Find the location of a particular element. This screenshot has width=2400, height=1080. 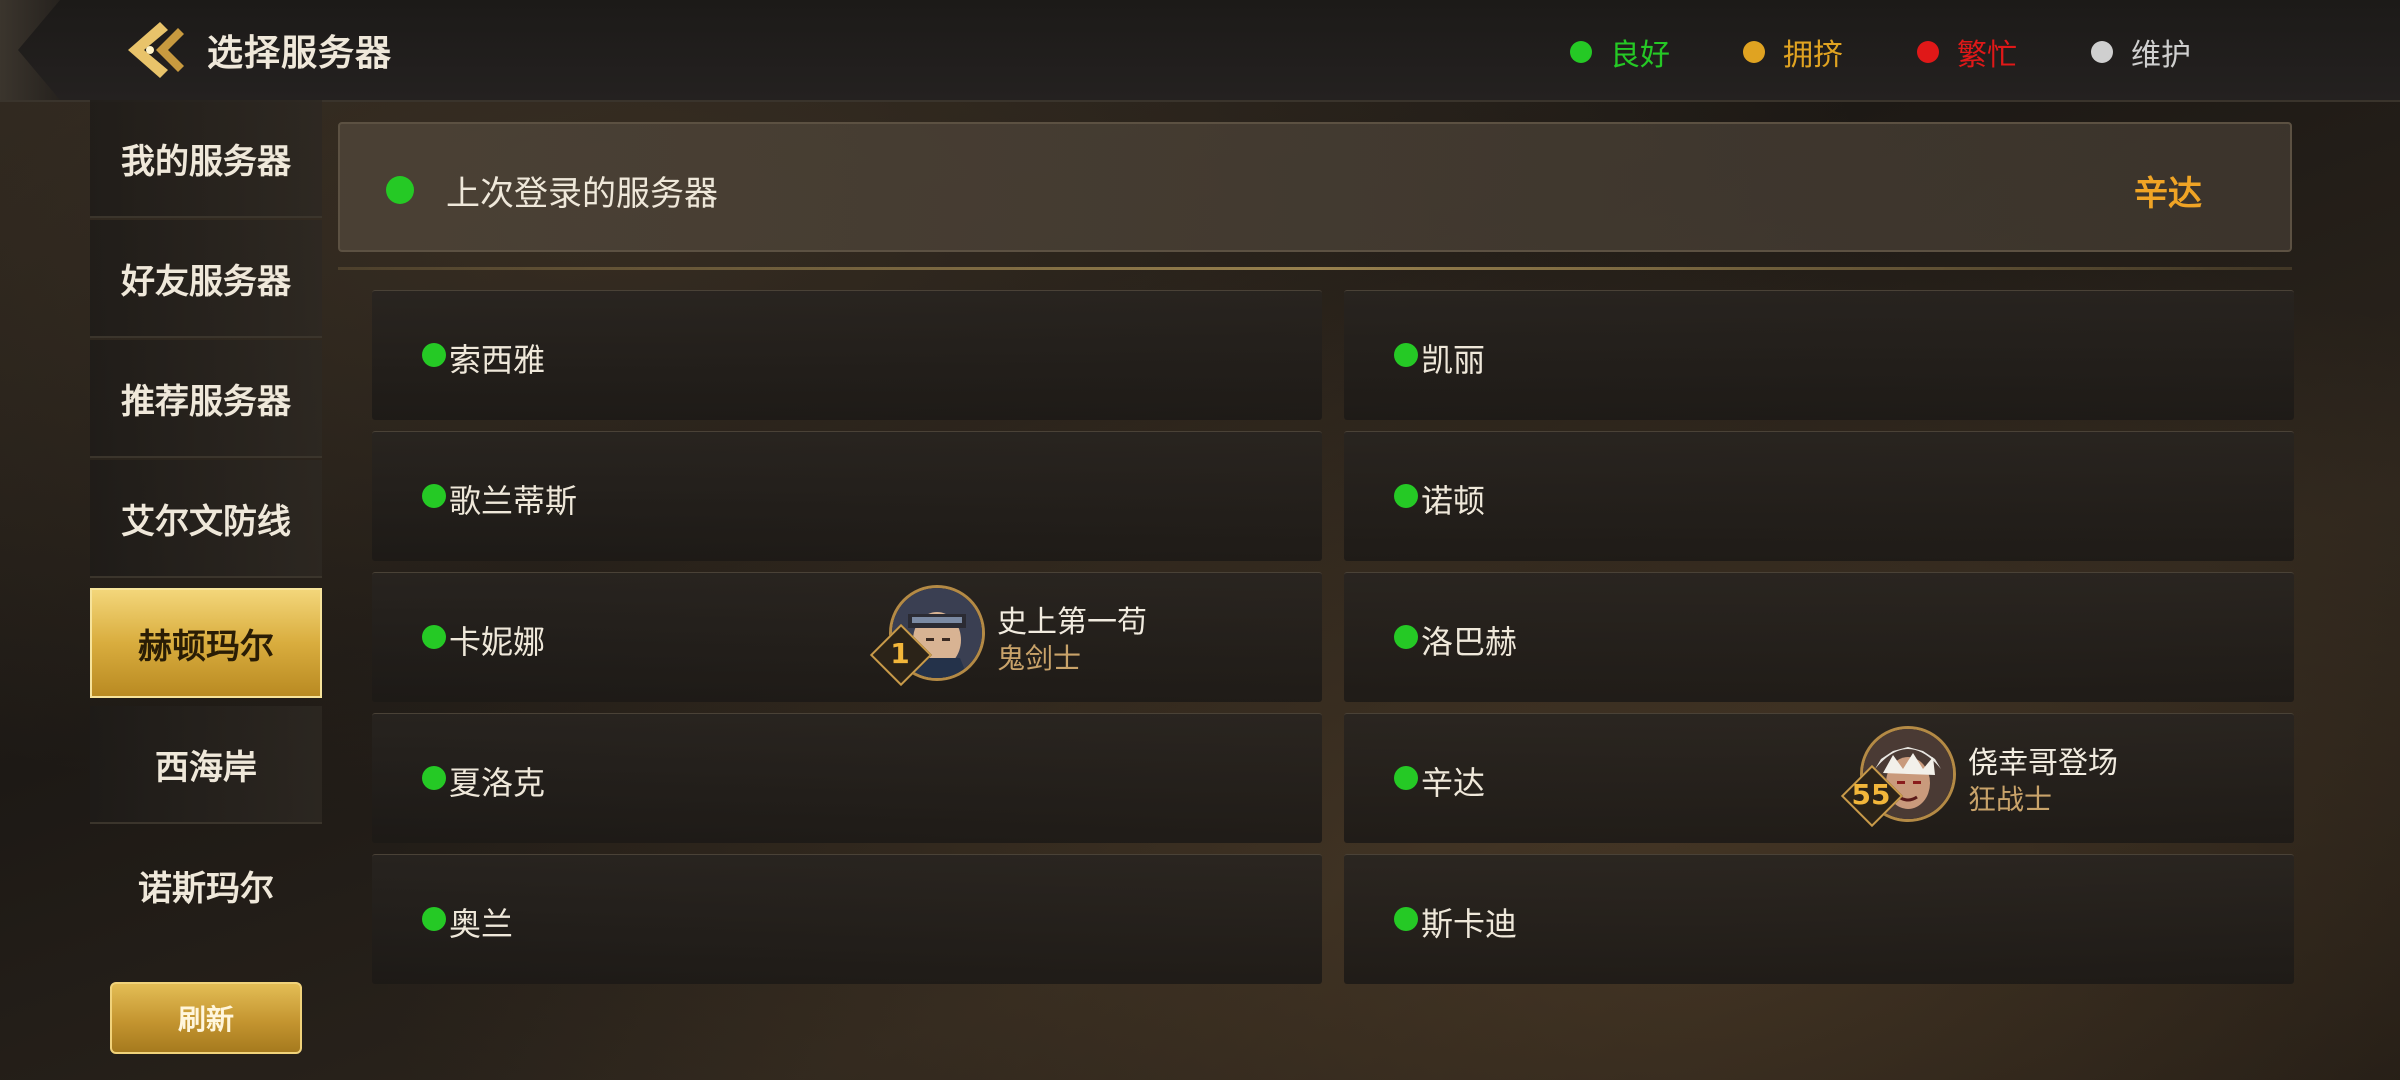

orange-status-dot-icon is located at coordinates (1754, 52).